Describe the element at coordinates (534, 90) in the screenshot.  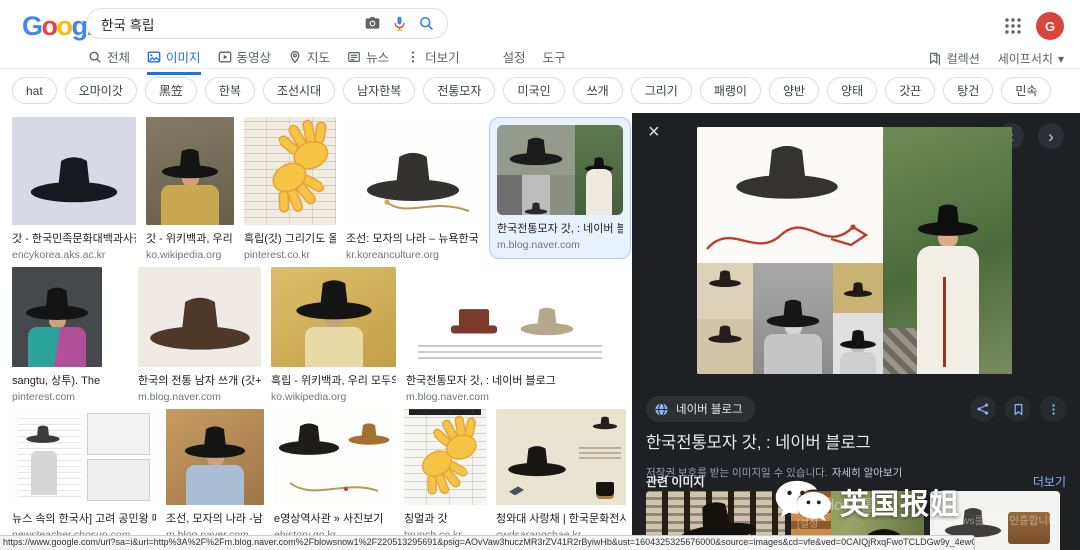
I see `filter-chip: 미국인` at that location.